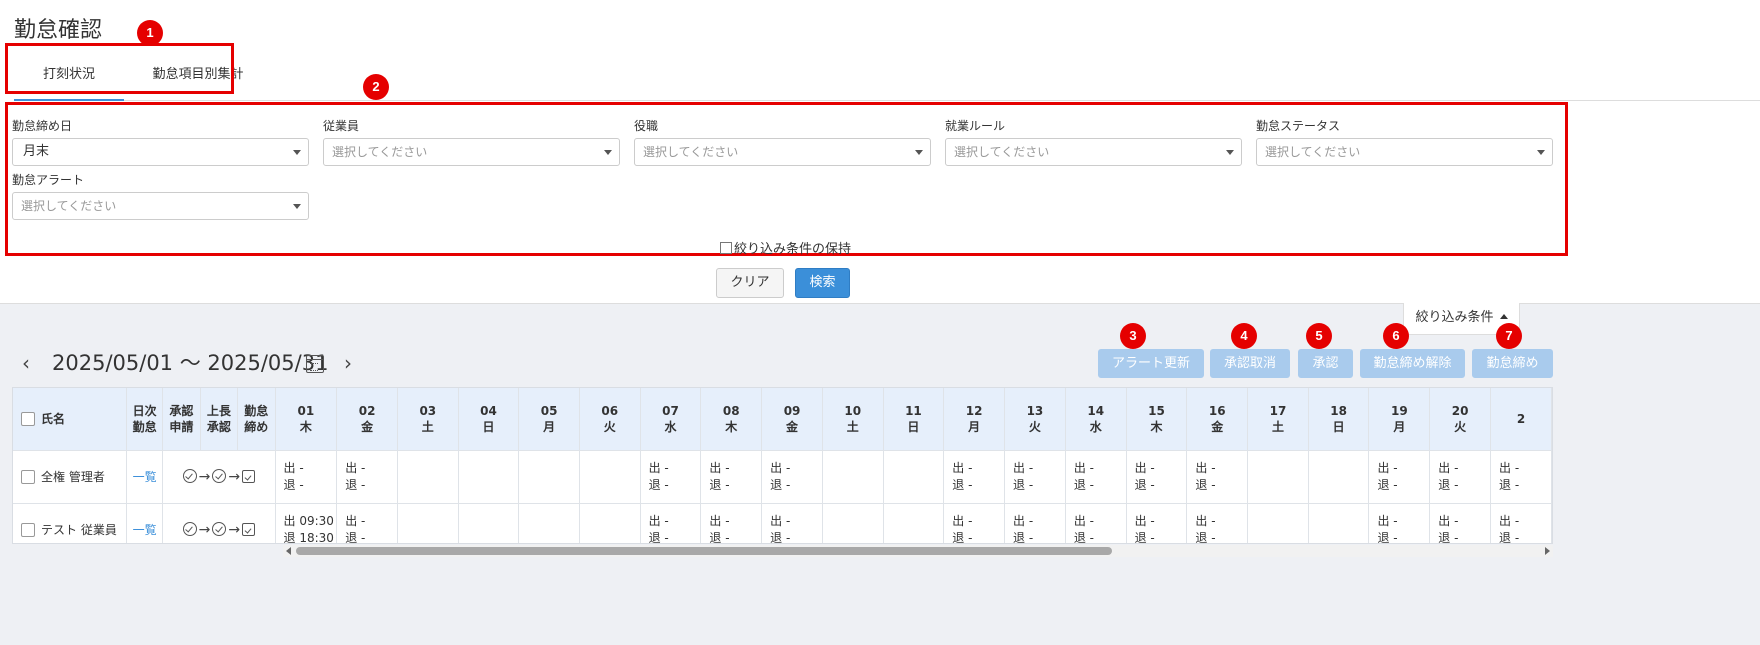  What do you see at coordinates (670, 410) in the screenshot?
I see `header-day-number: 07` at bounding box center [670, 410].